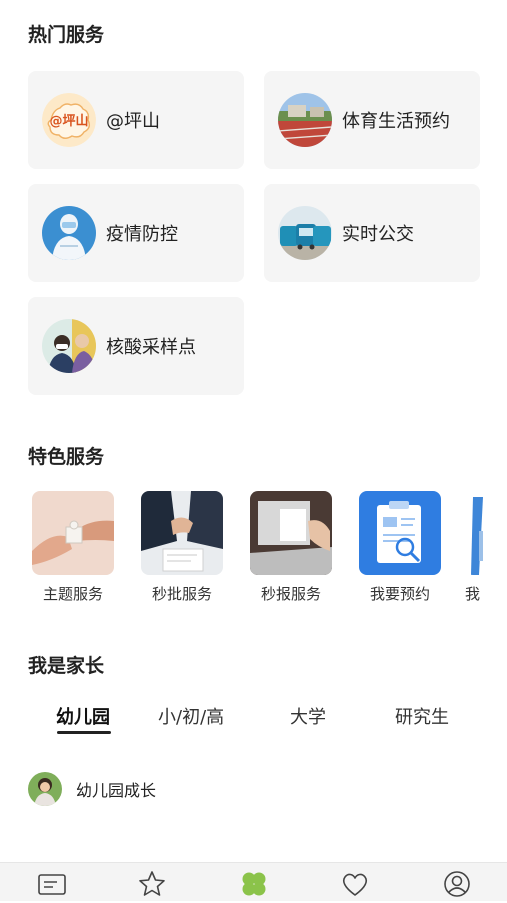  Describe the element at coordinates (66, 457) in the screenshot. I see `feature-services-title: 特色服务` at that location.